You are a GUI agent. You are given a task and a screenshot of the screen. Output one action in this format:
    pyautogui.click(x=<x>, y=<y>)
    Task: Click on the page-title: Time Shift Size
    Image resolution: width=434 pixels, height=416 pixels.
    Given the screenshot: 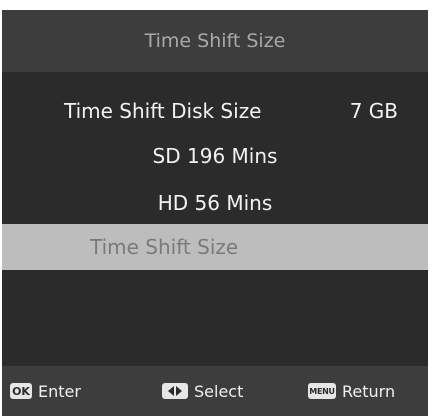 What is the action you would take?
    pyautogui.click(x=215, y=41)
    